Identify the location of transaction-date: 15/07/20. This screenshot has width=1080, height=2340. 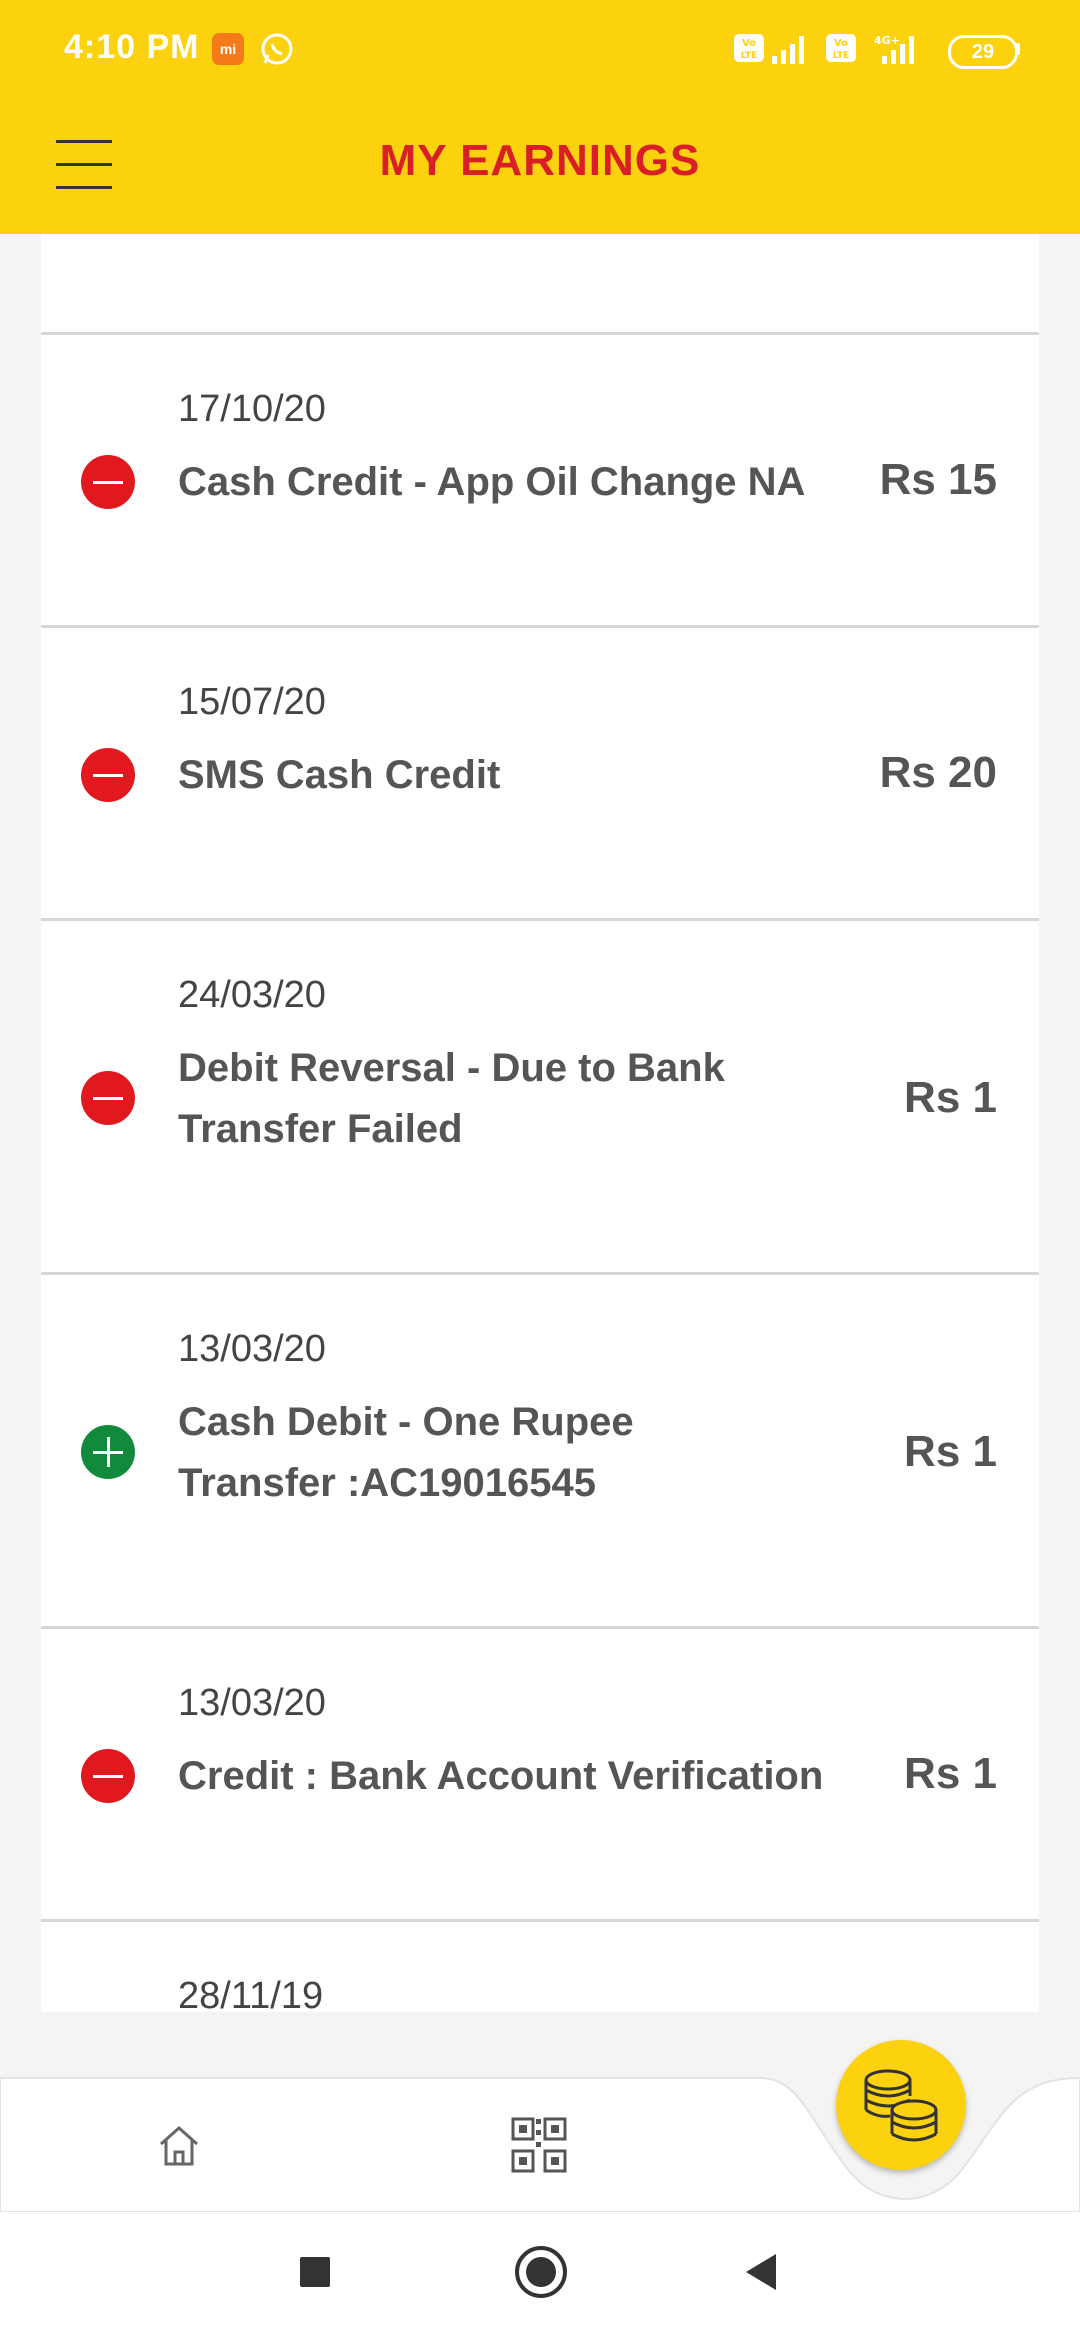
(252, 702).